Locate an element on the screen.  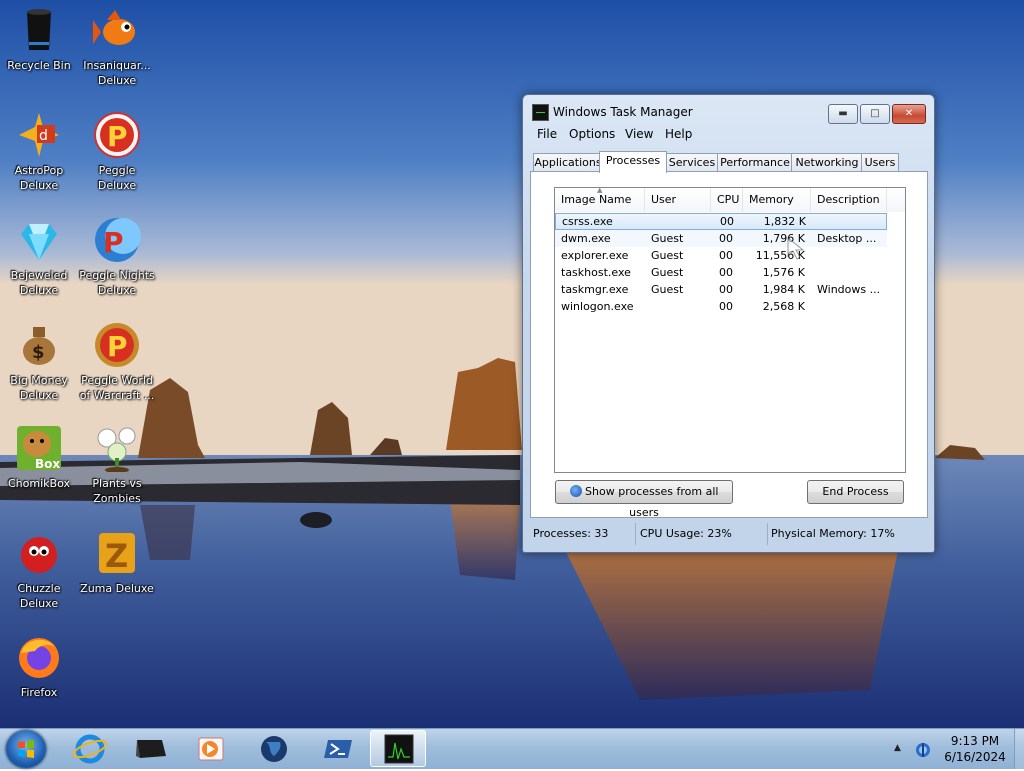
taskbar-powershell is located at coordinates (338, 748).